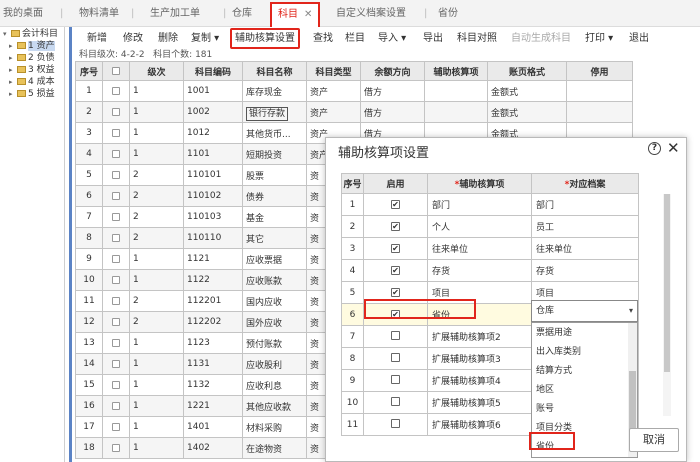 This screenshot has width=700, height=462. Describe the element at coordinates (89, 343) in the screenshot. I see `cell-seq: 13` at that location.